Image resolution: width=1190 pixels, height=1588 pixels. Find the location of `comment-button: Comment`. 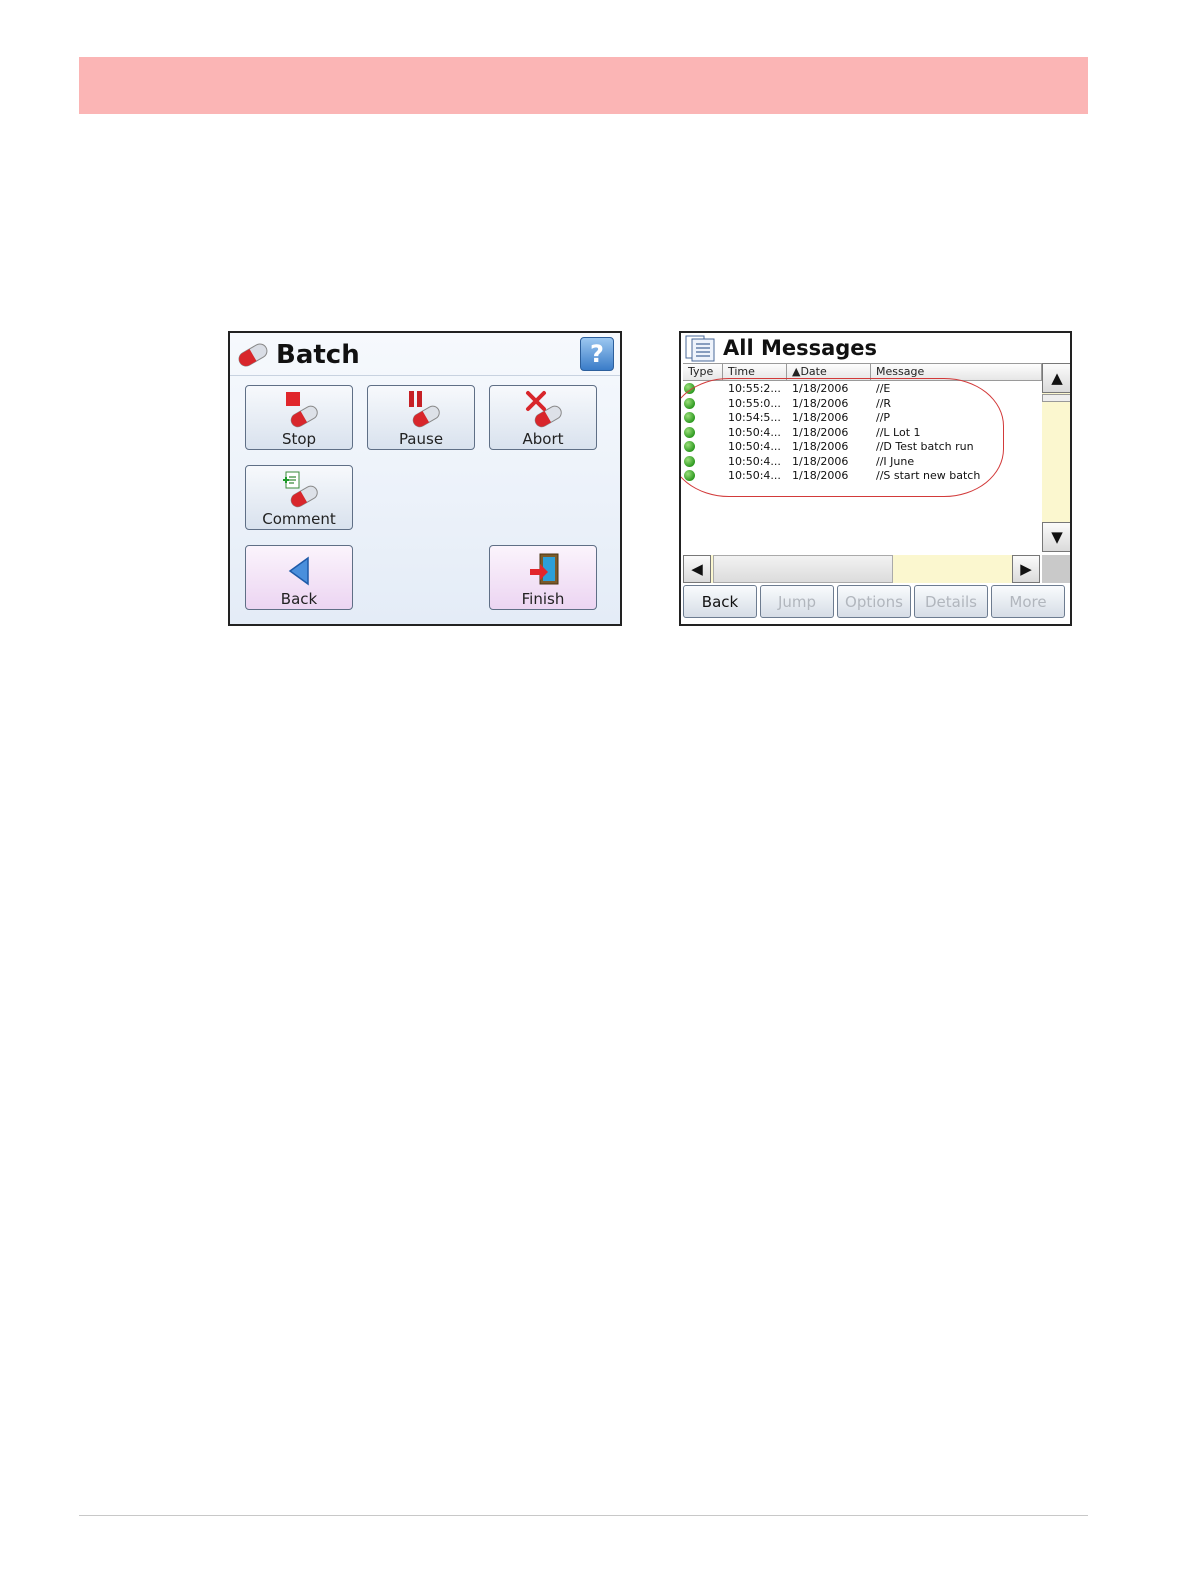

comment-button: Comment is located at coordinates (299, 497).